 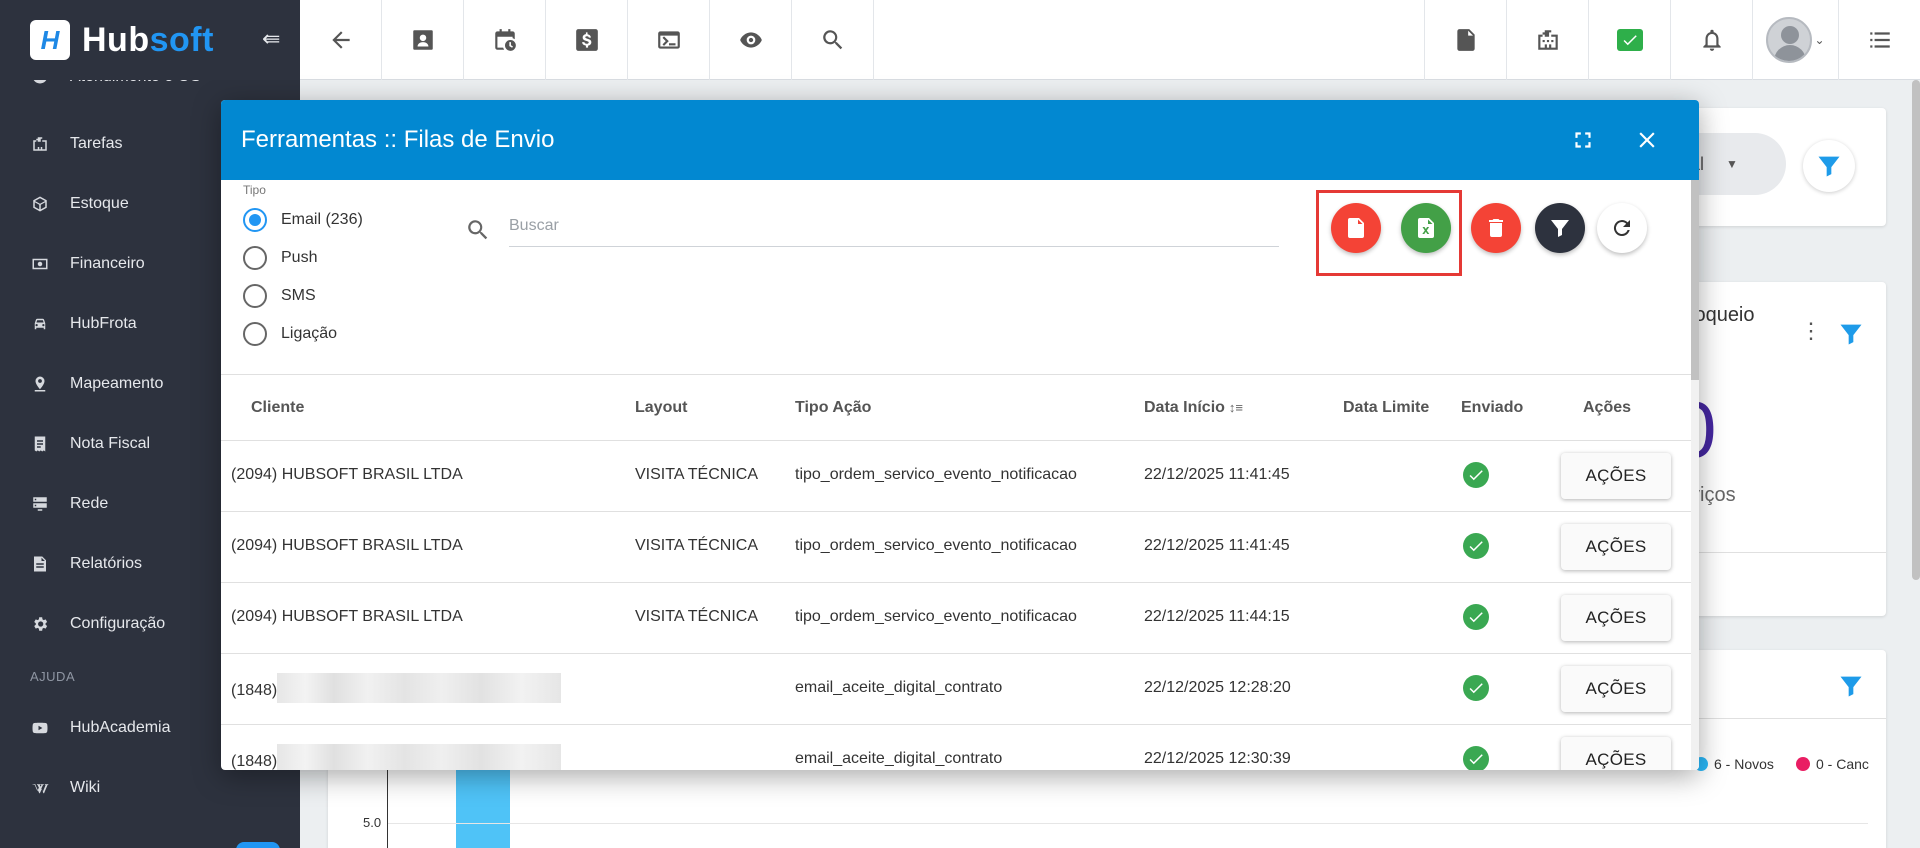 I want to click on close-button, so click(x=1647, y=140).